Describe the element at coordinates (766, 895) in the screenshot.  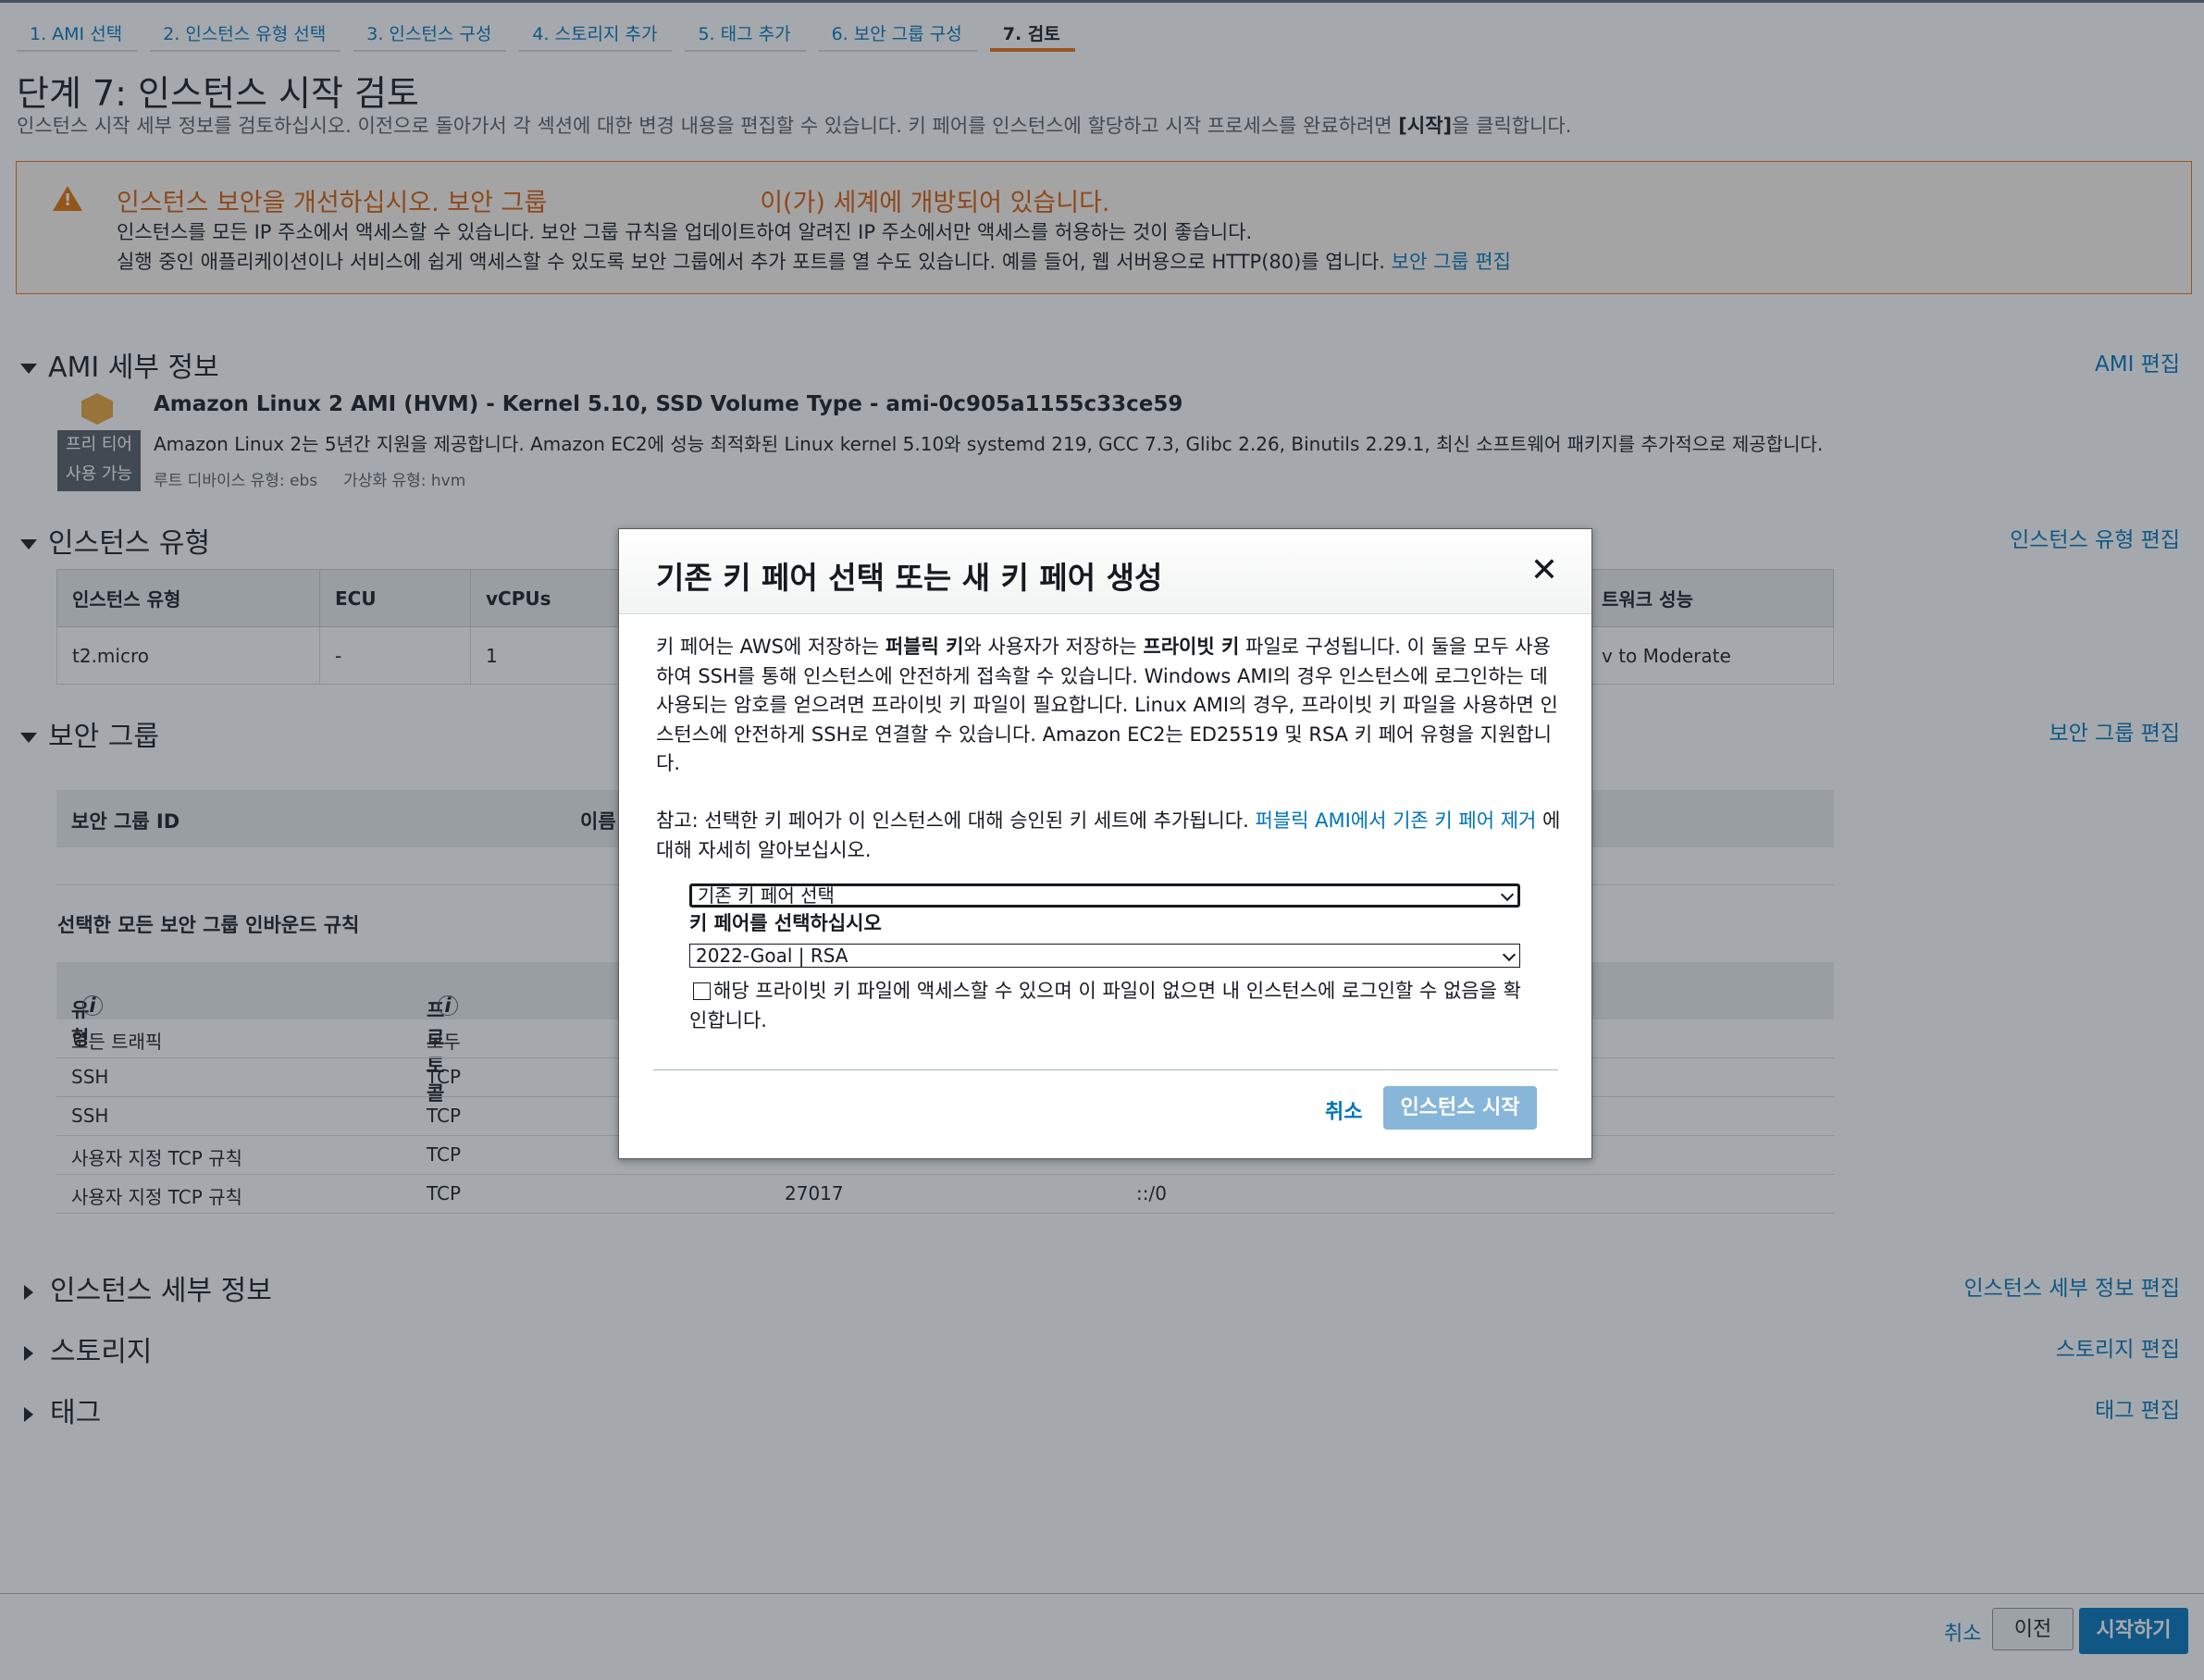
I see `key-pair-mode-value: 기존 키 페어 선택` at that location.